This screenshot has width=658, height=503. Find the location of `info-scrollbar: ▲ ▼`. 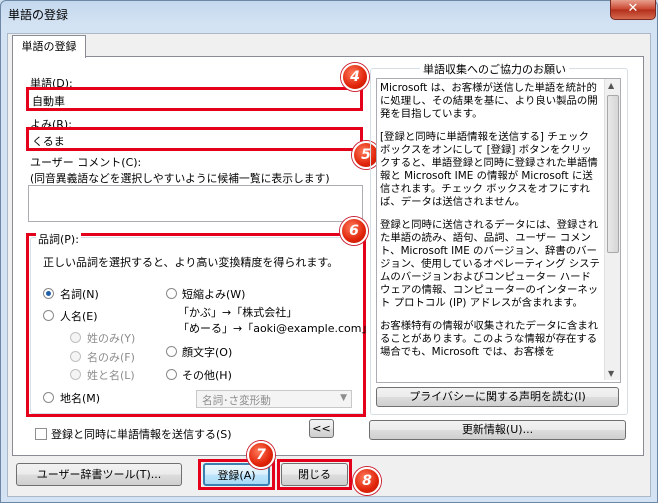

info-scrollbar: ▲ ▼ is located at coordinates (612, 229).